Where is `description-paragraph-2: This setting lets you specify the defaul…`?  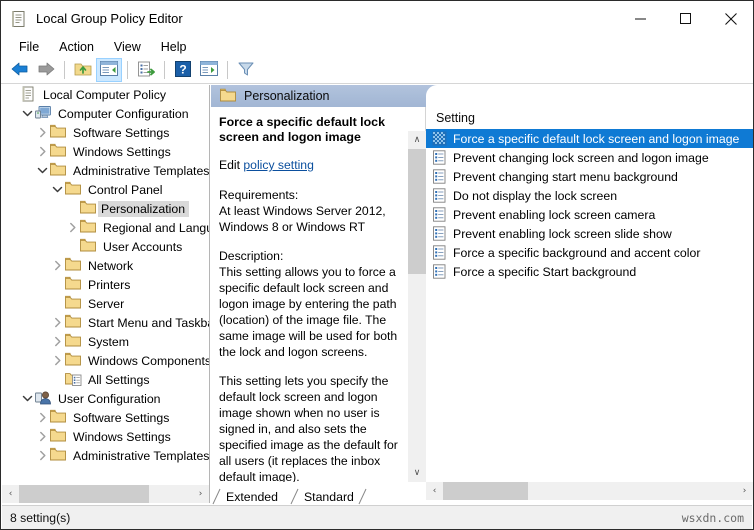
description-paragraph-2: This setting lets you specify the defaul… is located at coordinates (308, 428).